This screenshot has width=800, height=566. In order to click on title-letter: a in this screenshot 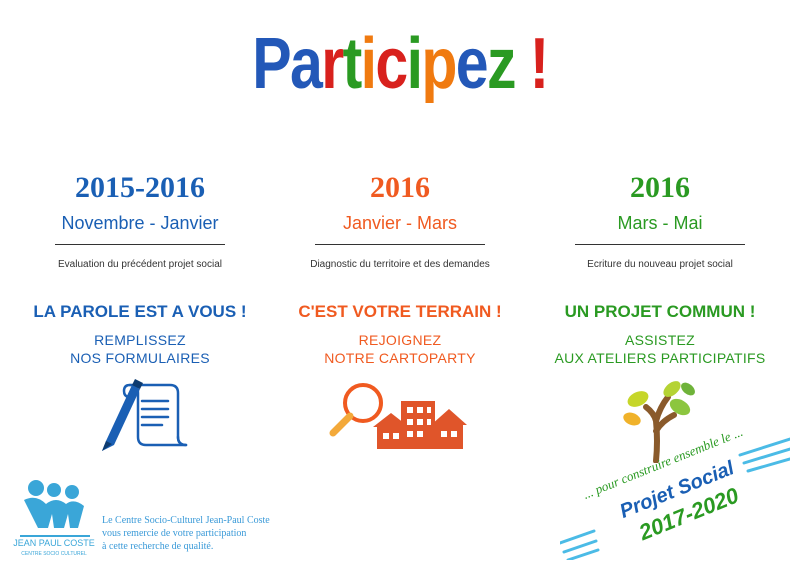, I will do `click(306, 64)`.